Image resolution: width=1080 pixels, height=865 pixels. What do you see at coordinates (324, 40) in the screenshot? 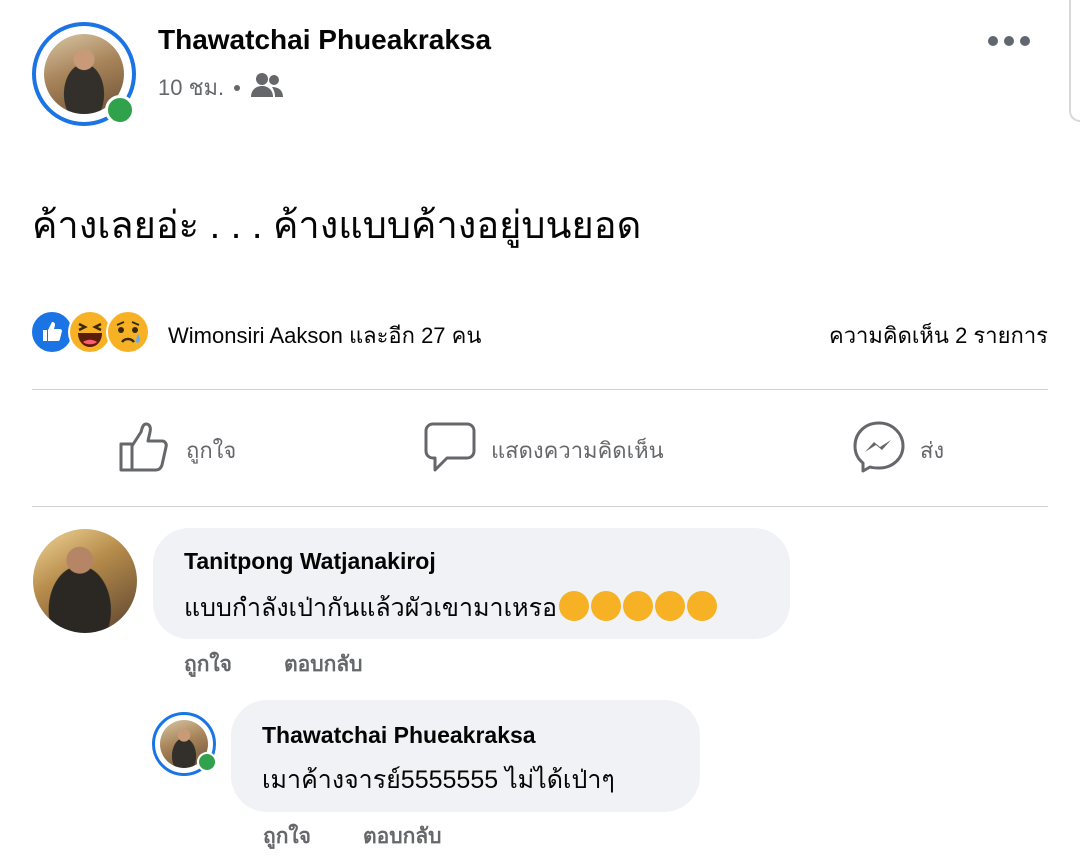
I see `post-author-name: Thawatchai Phueakraksa` at bounding box center [324, 40].